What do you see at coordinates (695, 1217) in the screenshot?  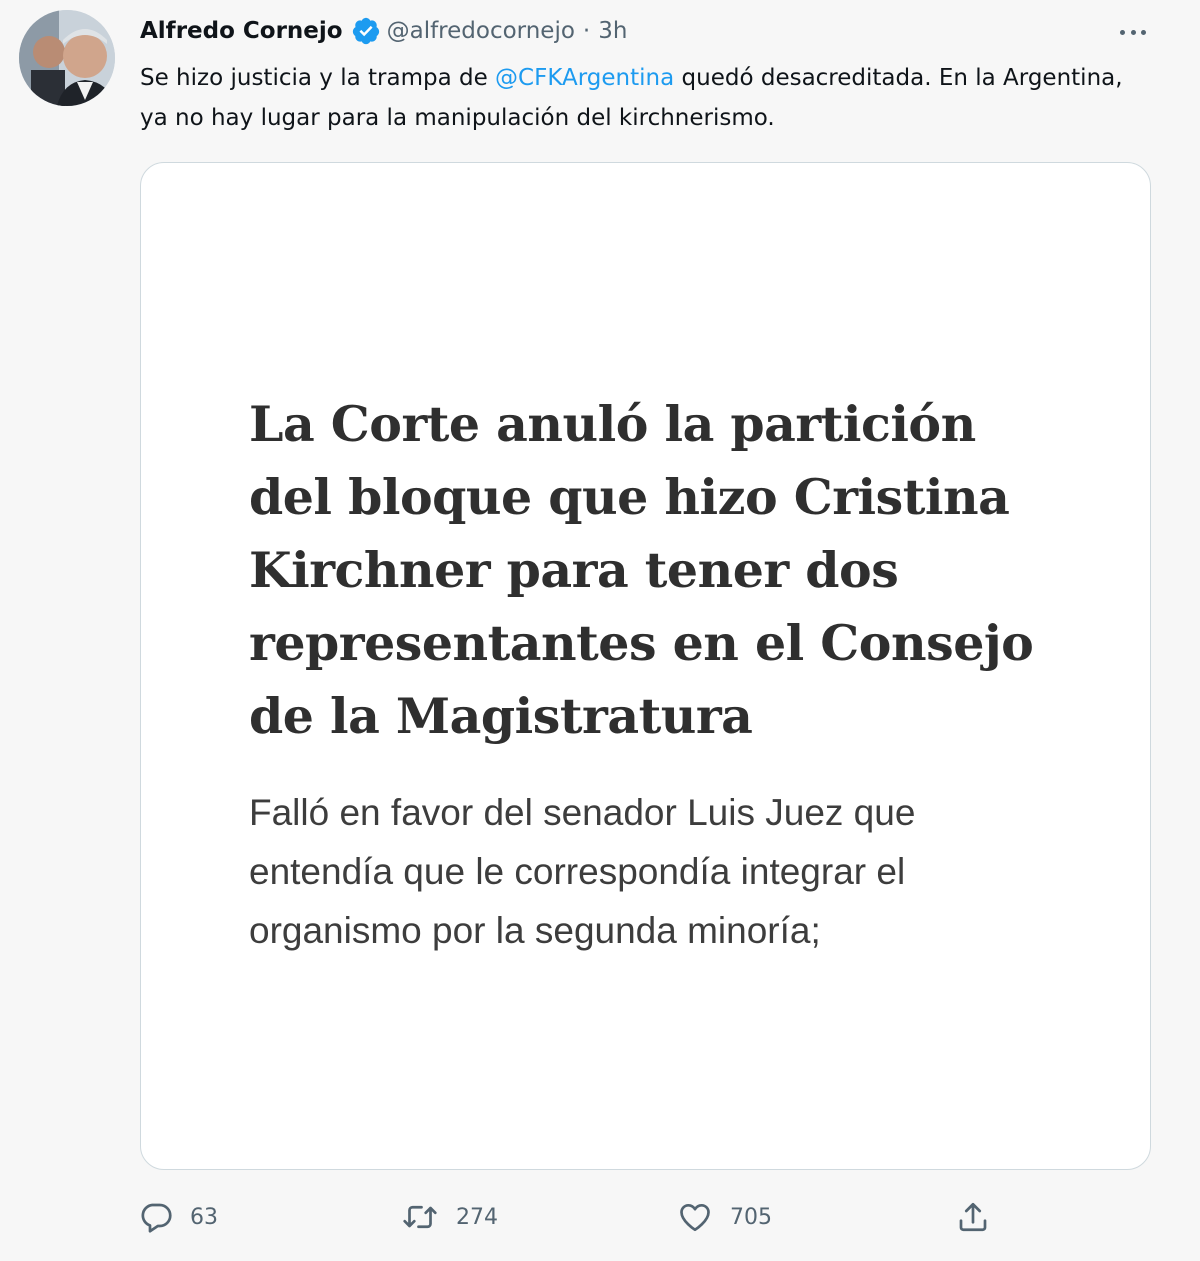 I see `heart-icon` at bounding box center [695, 1217].